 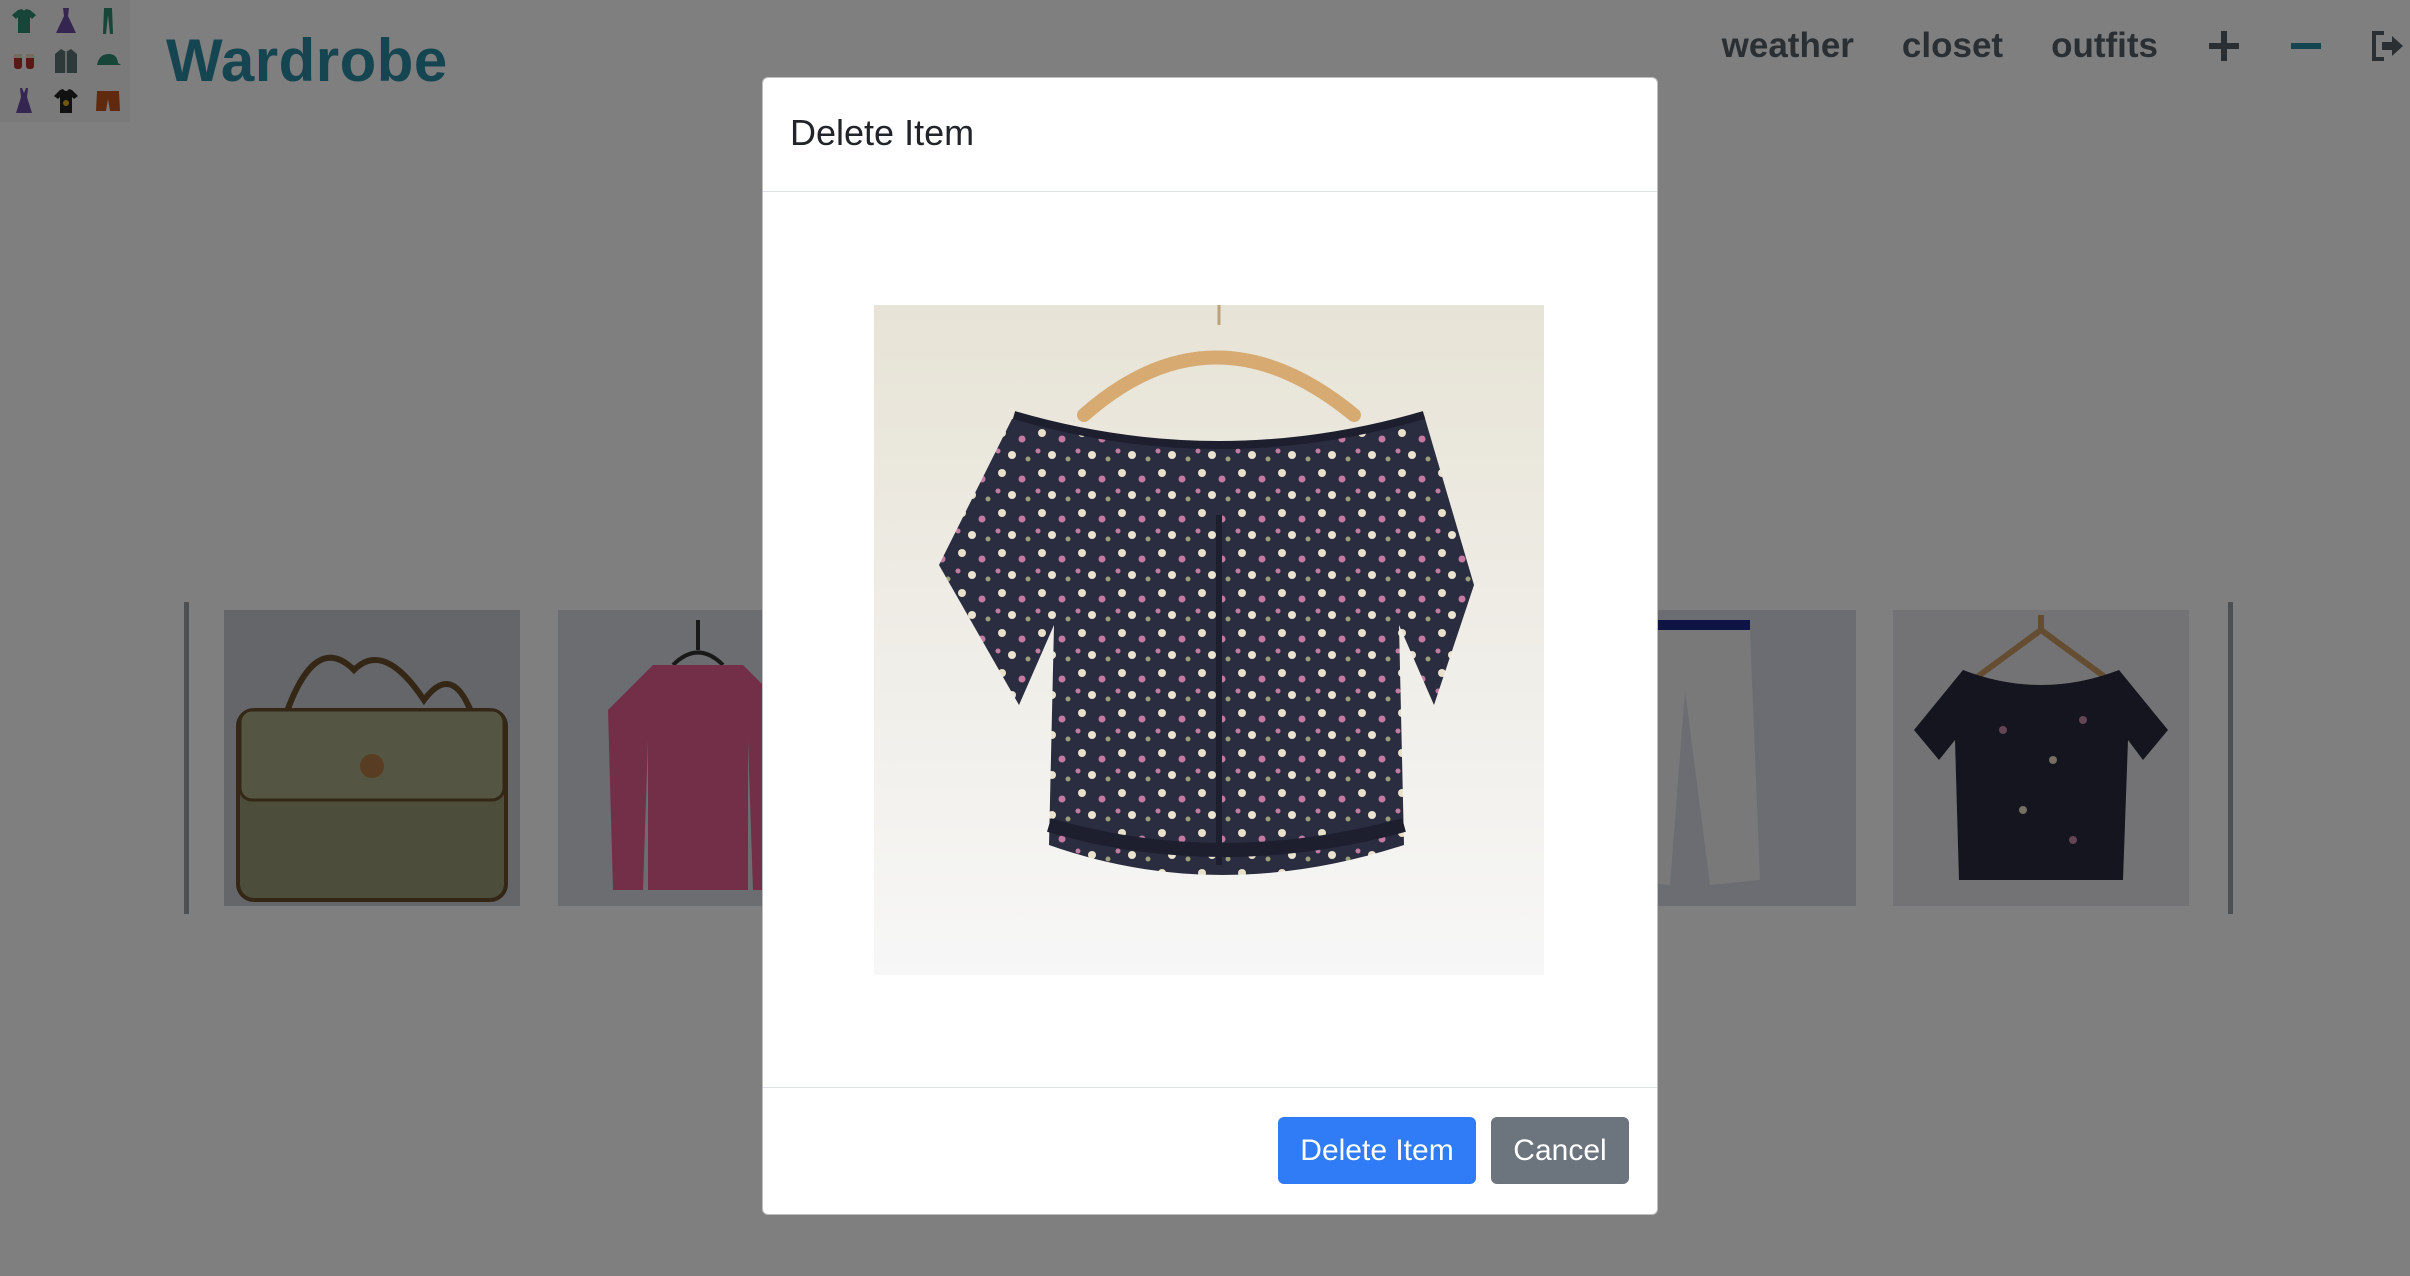 I want to click on item-image, so click(x=1209, y=640).